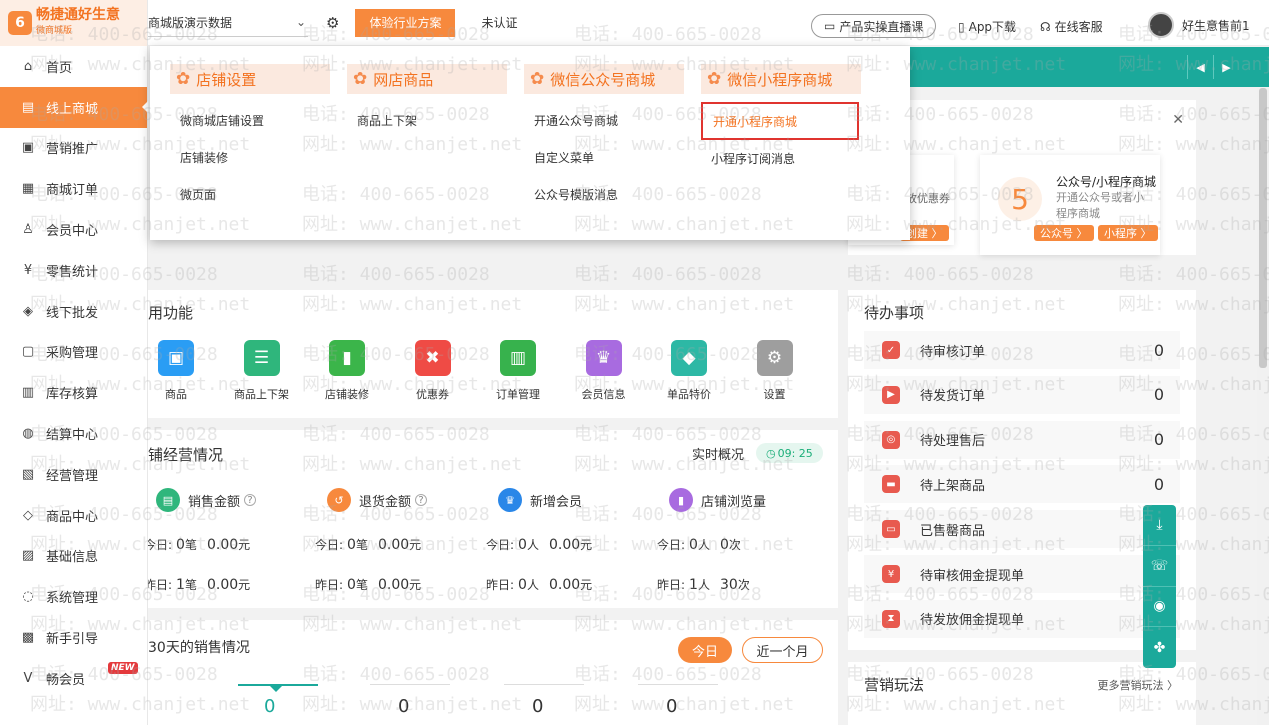  I want to click on app-download-link: ▯ App下载, so click(987, 26).